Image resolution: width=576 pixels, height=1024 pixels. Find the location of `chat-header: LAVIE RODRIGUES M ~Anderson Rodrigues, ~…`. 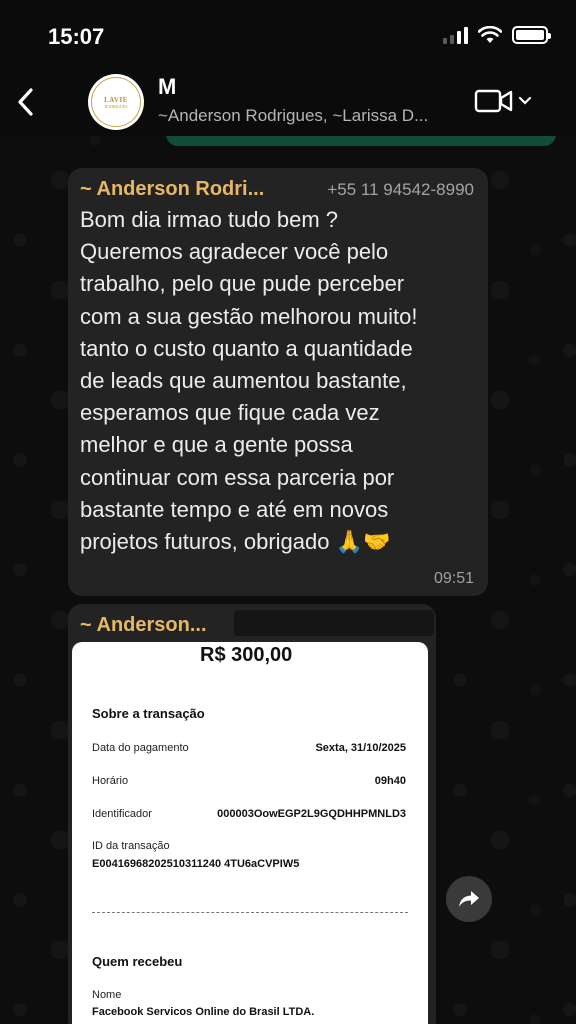

chat-header: LAVIE RODRIGUES M ~Anderson Rodrigues, ~… is located at coordinates (288, 103).